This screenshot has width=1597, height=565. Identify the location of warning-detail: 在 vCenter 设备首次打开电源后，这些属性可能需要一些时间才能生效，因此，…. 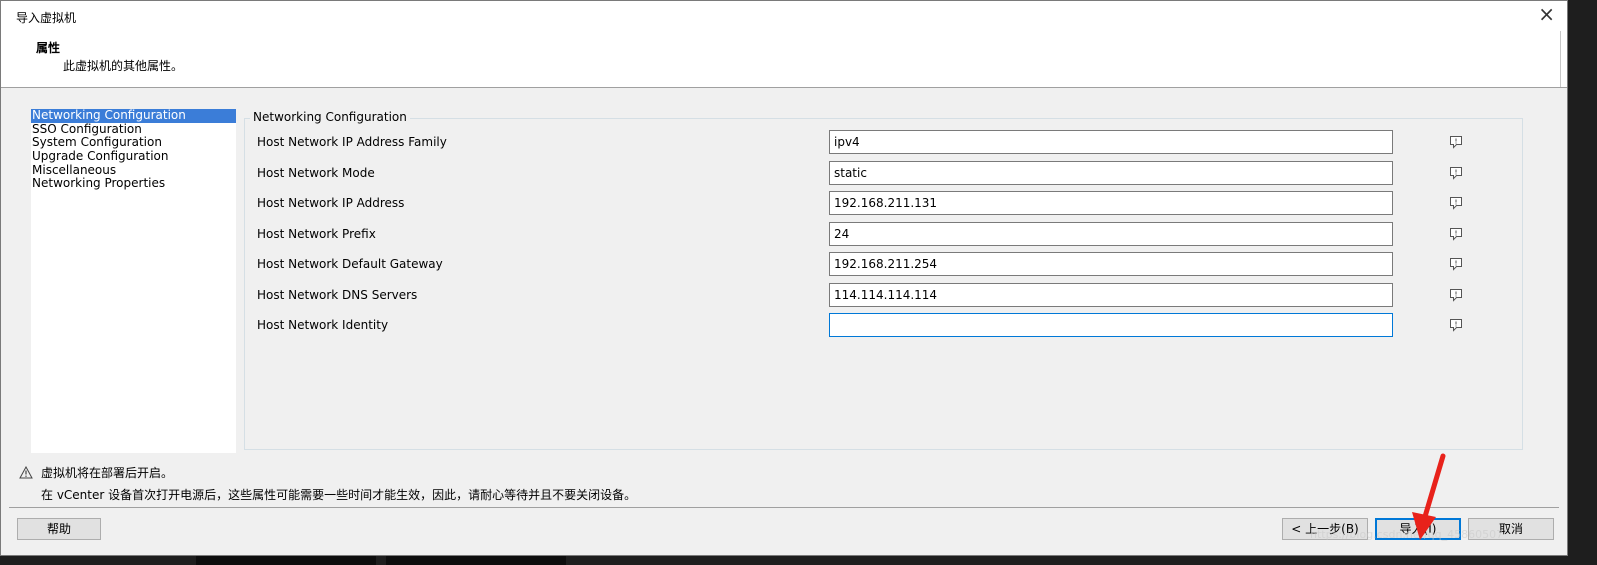
(339, 495).